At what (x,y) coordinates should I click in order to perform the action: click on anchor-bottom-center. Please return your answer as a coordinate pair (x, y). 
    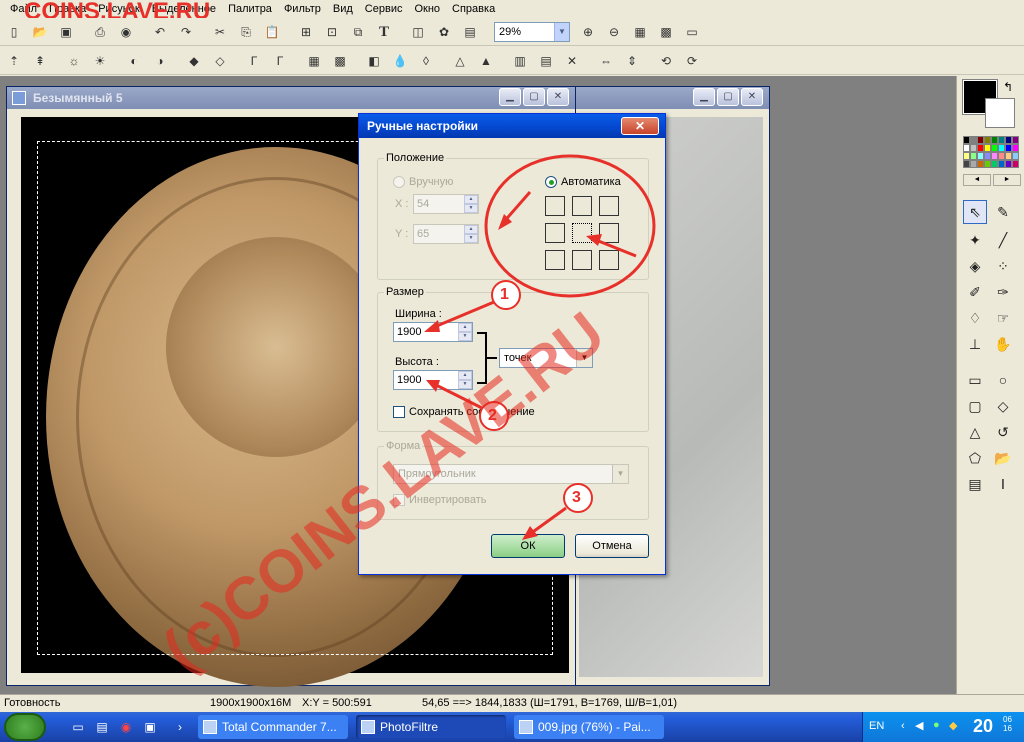
    Looking at the image, I should click on (582, 260).